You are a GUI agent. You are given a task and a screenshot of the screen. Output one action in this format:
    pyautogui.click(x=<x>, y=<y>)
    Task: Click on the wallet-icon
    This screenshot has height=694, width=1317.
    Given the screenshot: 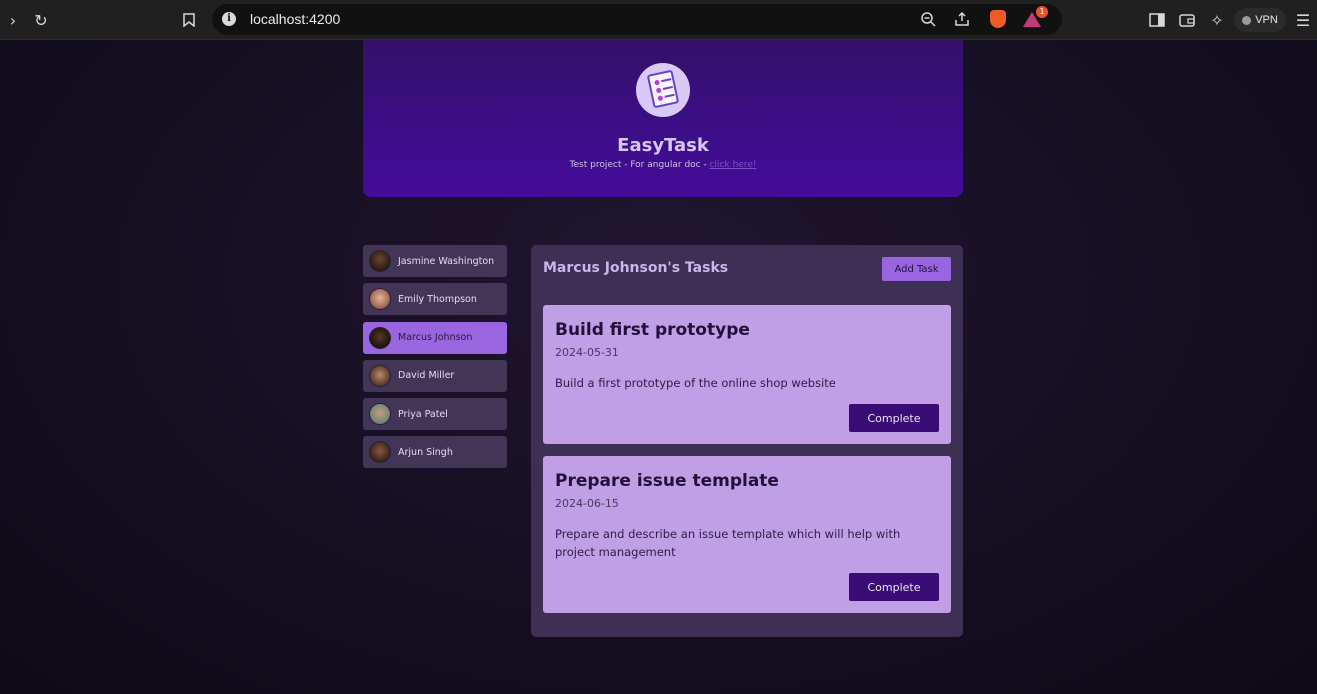 What is the action you would take?
    pyautogui.click(x=1187, y=20)
    